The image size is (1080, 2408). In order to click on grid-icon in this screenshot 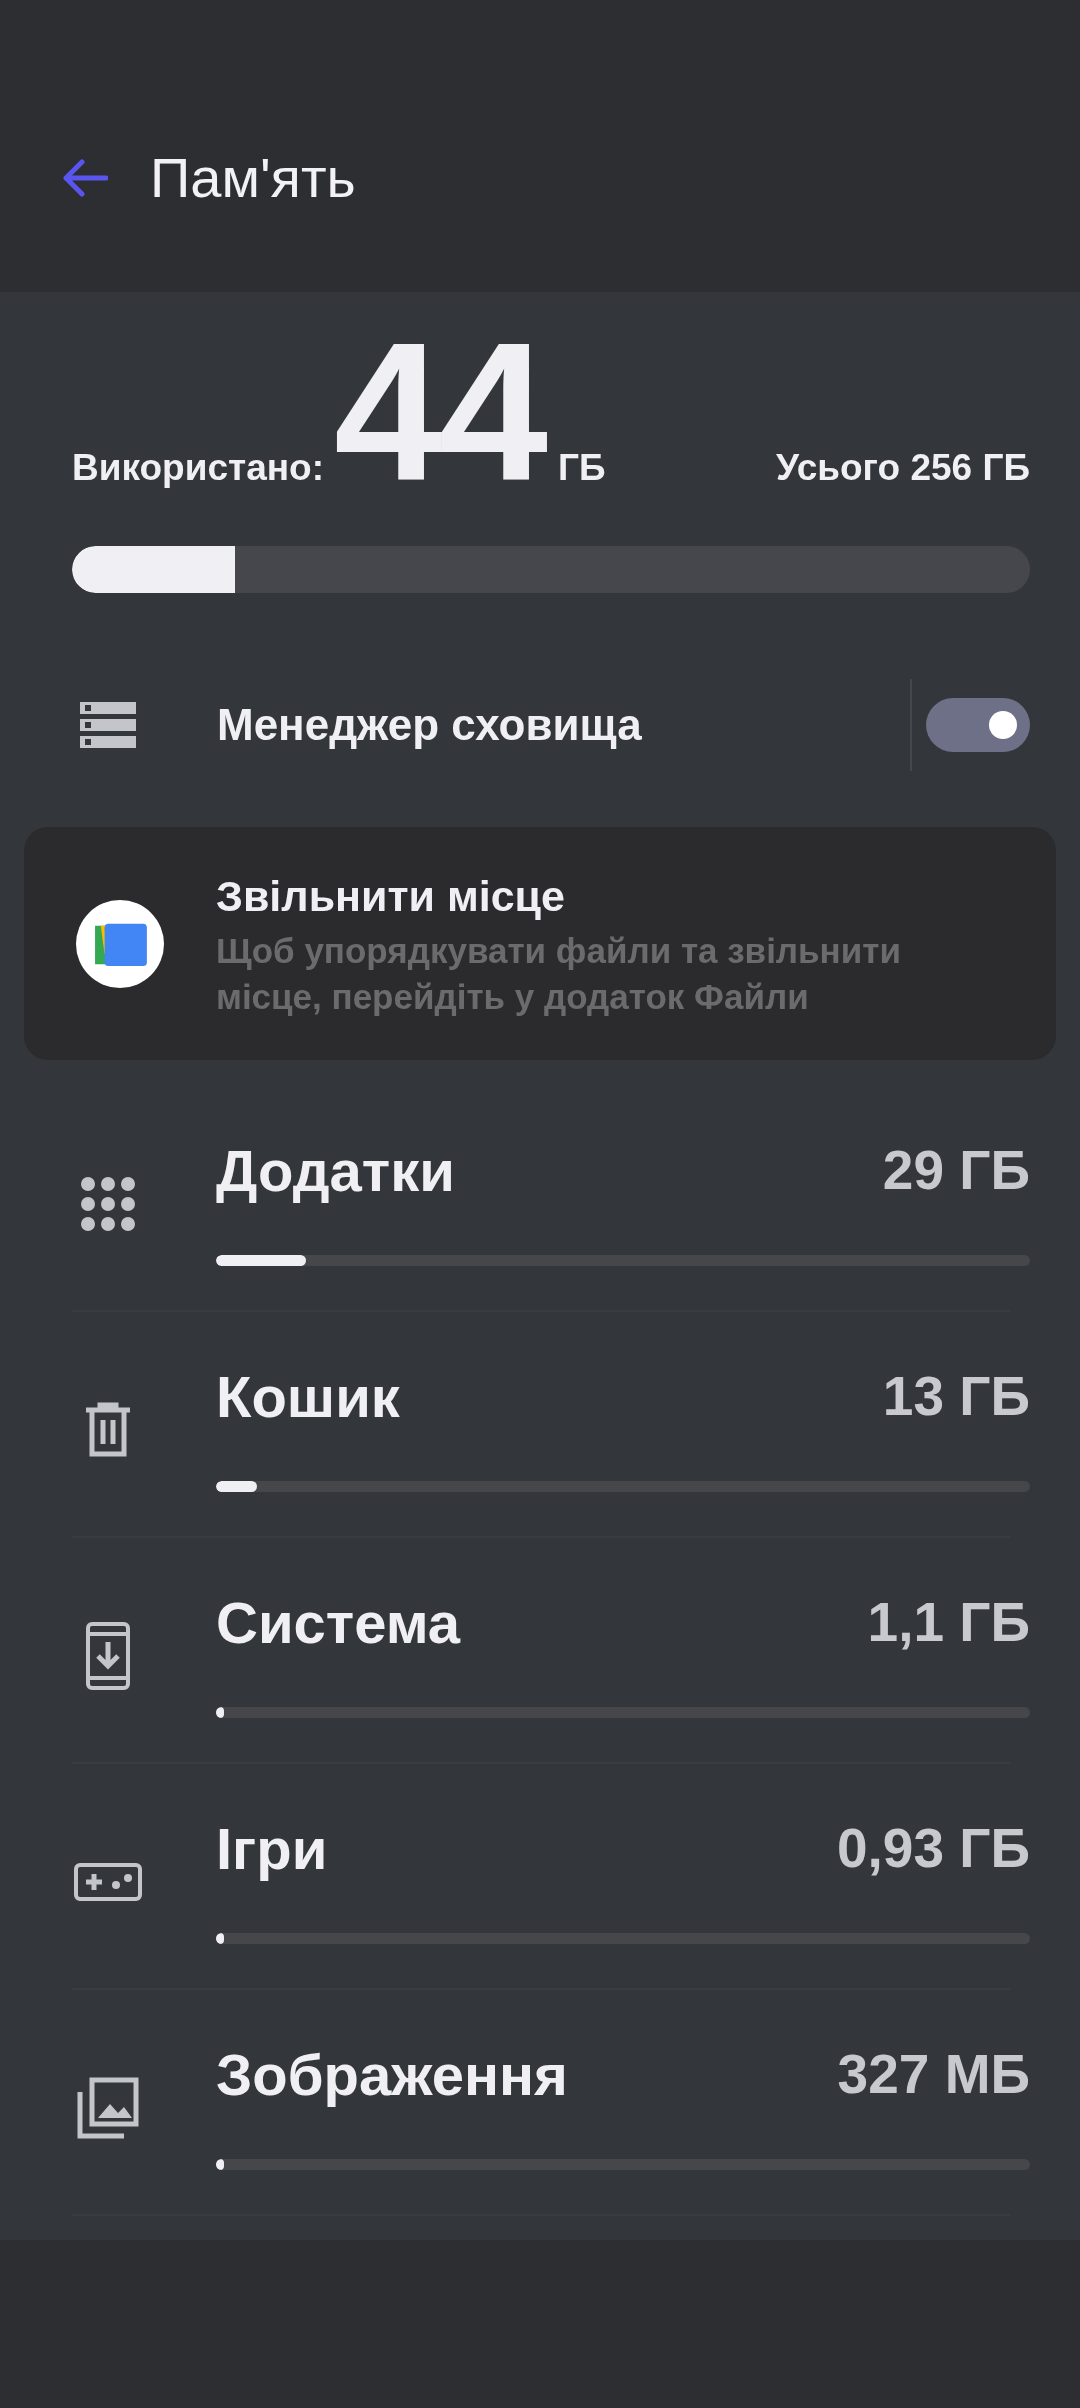, I will do `click(108, 1204)`.